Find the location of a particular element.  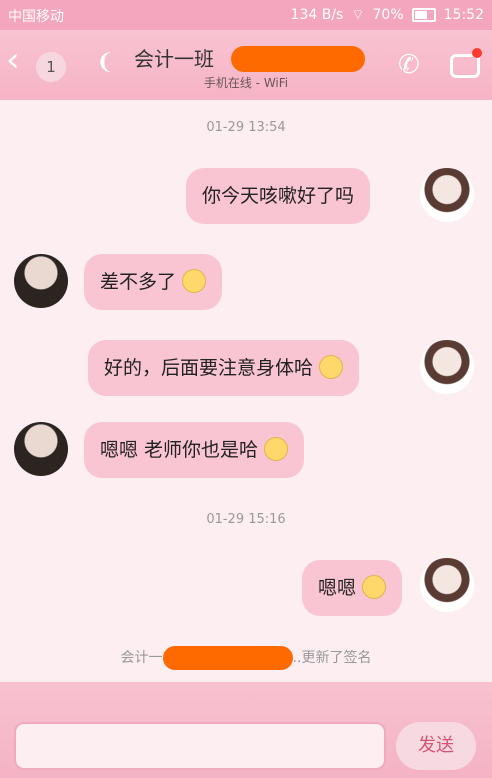

timestamp: 01-29 13:54 is located at coordinates (246, 127).